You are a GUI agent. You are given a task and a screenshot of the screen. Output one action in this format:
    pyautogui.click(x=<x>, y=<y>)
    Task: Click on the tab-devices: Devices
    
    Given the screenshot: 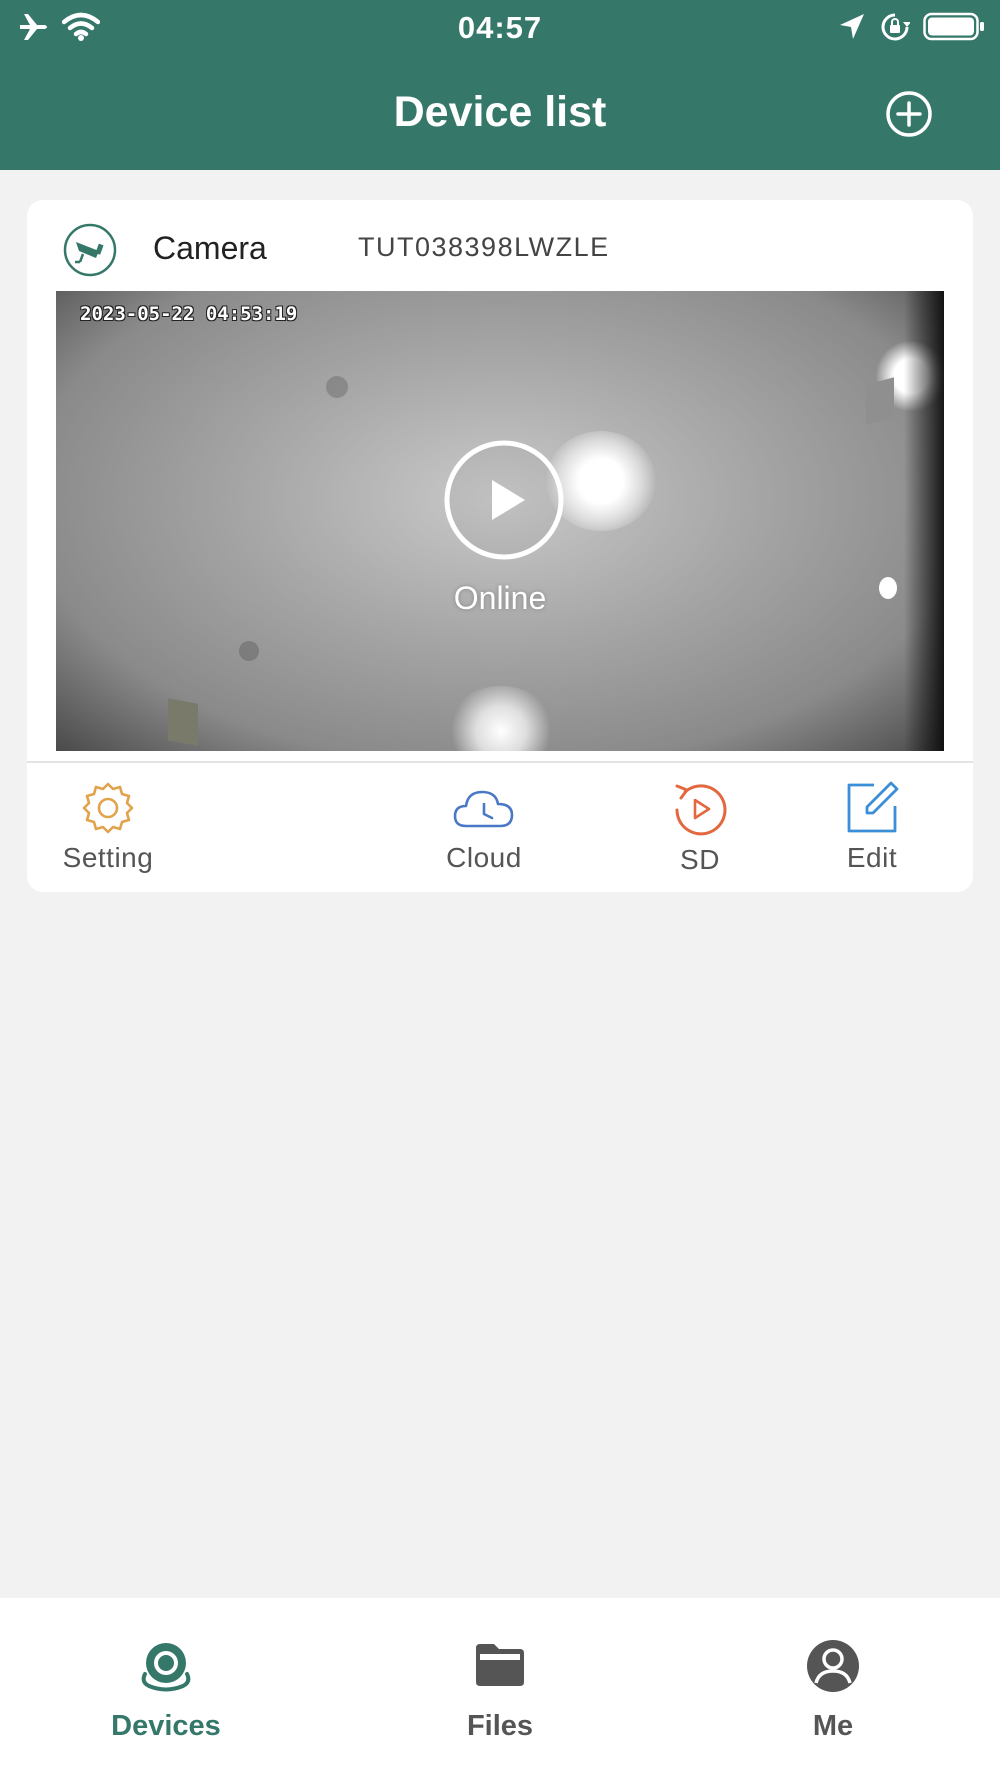 What is the action you would take?
    pyautogui.click(x=166, y=1690)
    